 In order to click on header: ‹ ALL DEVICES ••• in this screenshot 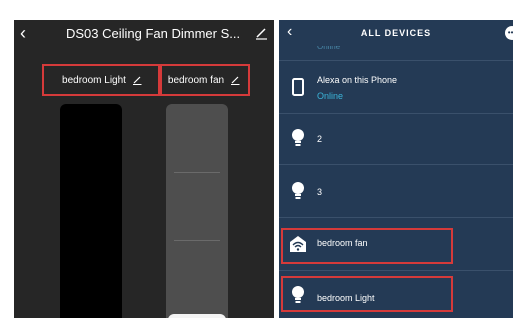, I will do `click(396, 33)`.